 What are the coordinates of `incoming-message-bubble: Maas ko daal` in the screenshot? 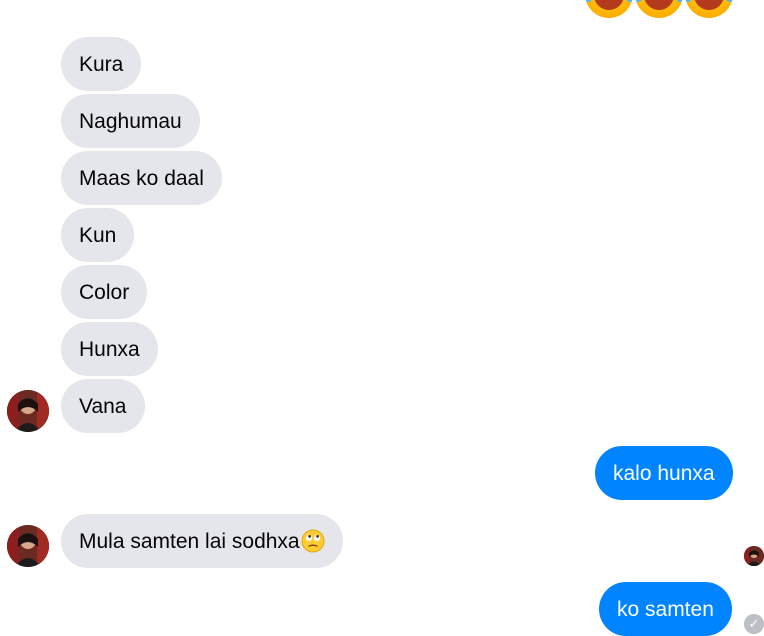 It's located at (141, 178).